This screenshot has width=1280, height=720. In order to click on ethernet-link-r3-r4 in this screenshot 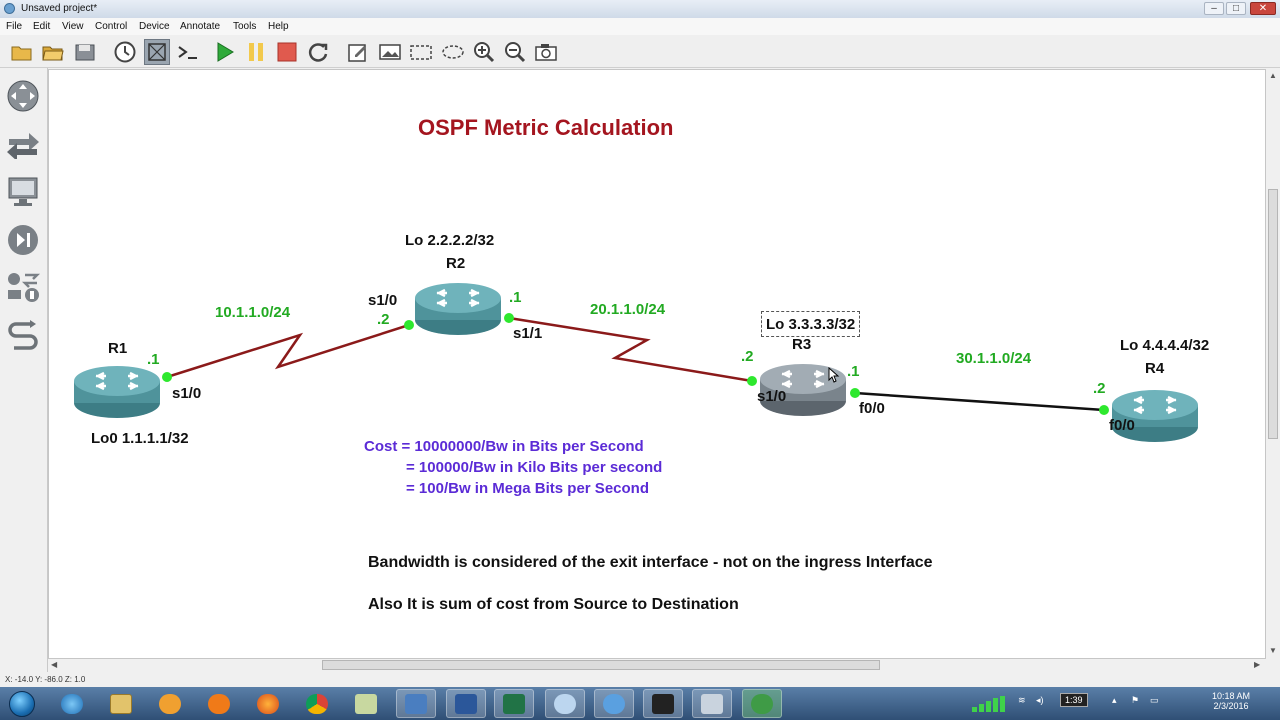, I will do `click(979, 401)`.